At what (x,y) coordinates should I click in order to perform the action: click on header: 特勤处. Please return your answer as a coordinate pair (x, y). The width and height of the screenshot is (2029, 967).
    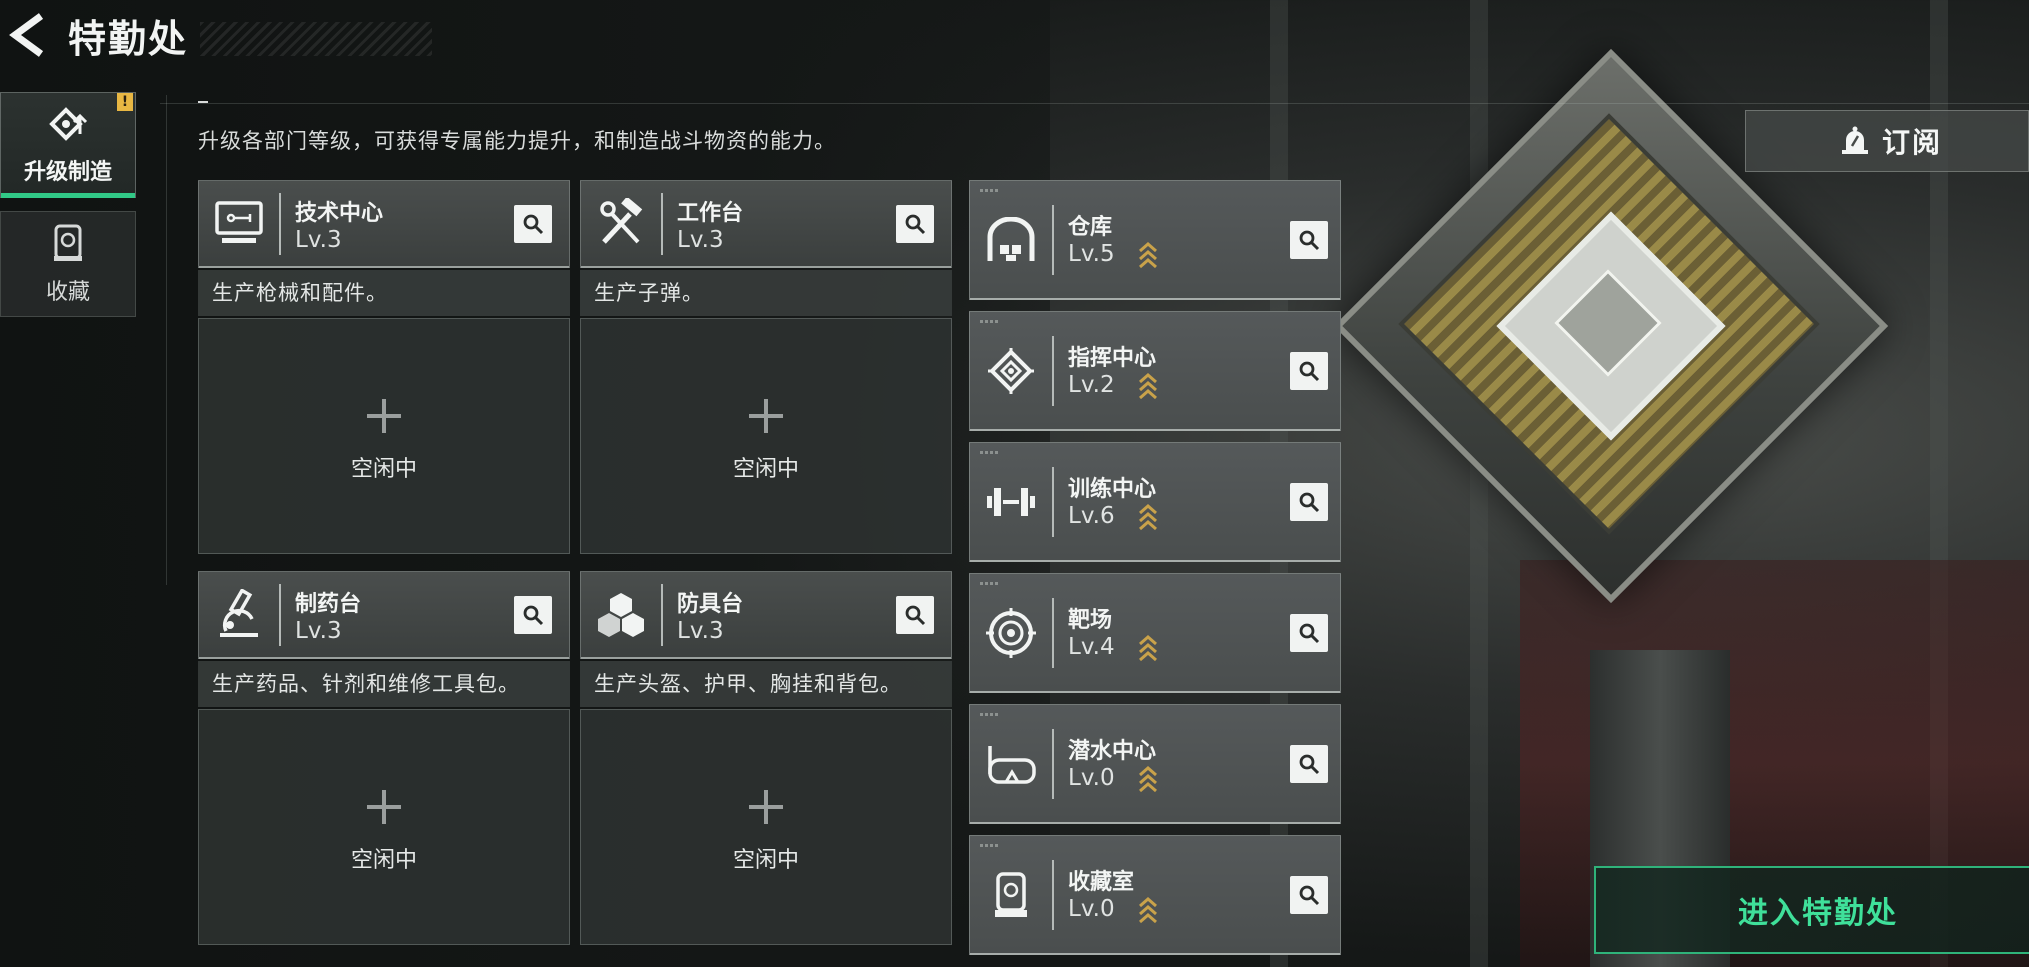
    Looking at the image, I should click on (220, 35).